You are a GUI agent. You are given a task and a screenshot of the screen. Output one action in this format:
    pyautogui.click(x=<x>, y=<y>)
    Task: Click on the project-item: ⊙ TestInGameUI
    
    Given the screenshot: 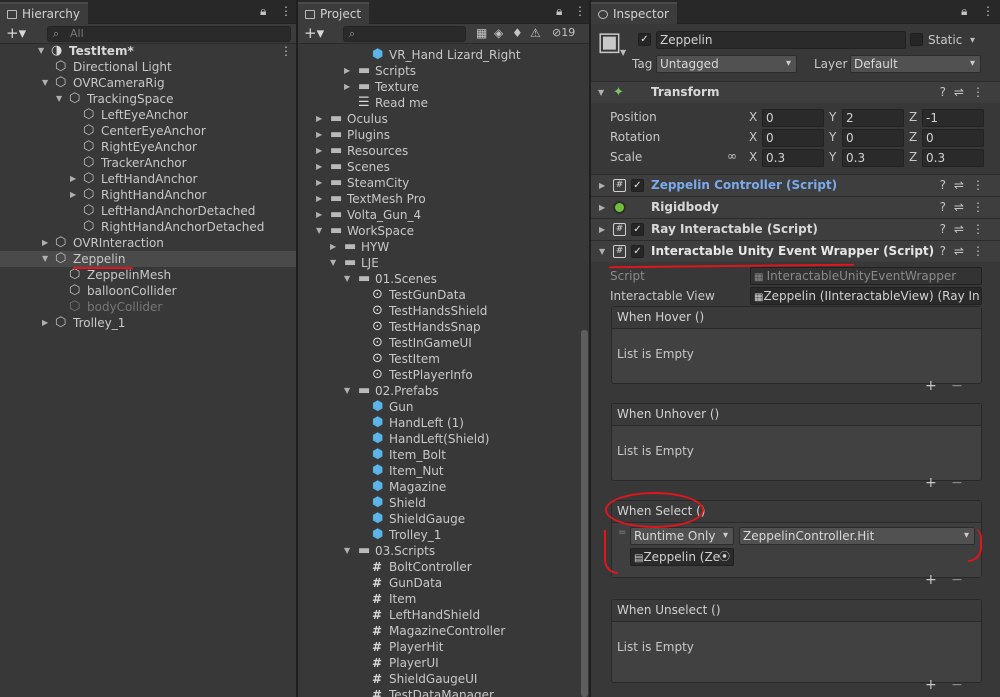 What is the action you would take?
    pyautogui.click(x=443, y=343)
    